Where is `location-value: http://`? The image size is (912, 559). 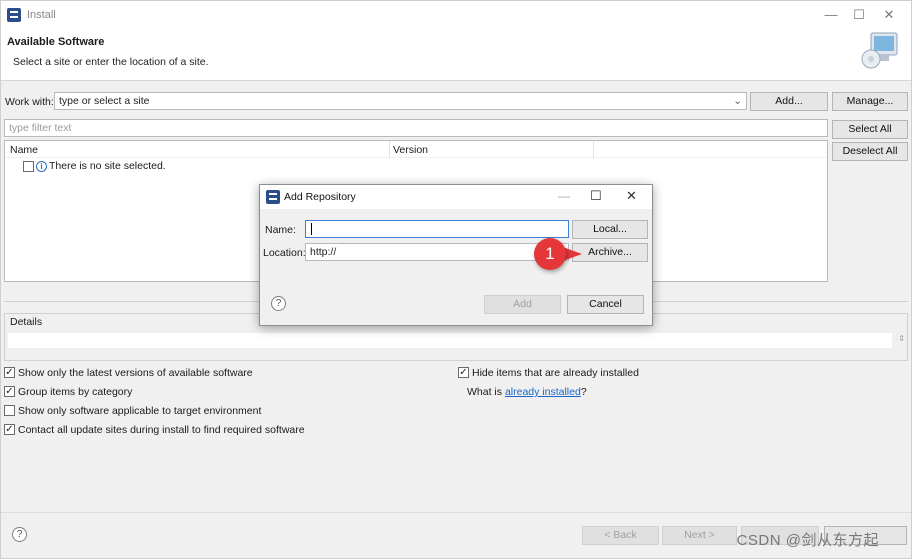
location-value: http:// is located at coordinates (323, 252).